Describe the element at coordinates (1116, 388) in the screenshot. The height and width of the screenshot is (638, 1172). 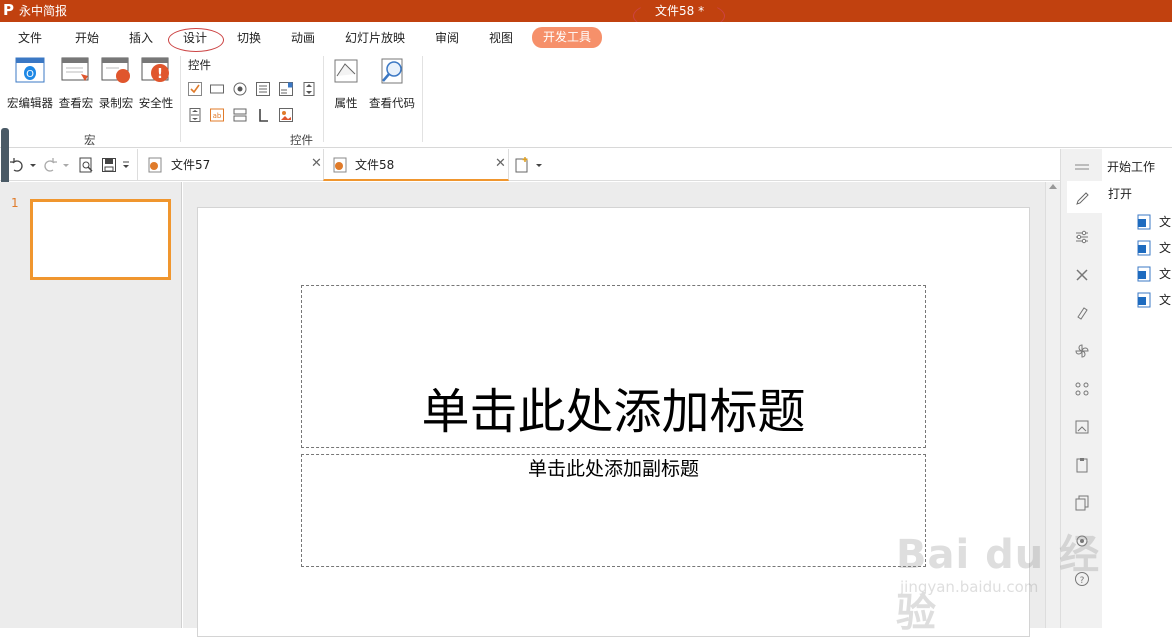
I see `task-pane: ? 开始工作 打开 文 文 文 文` at that location.